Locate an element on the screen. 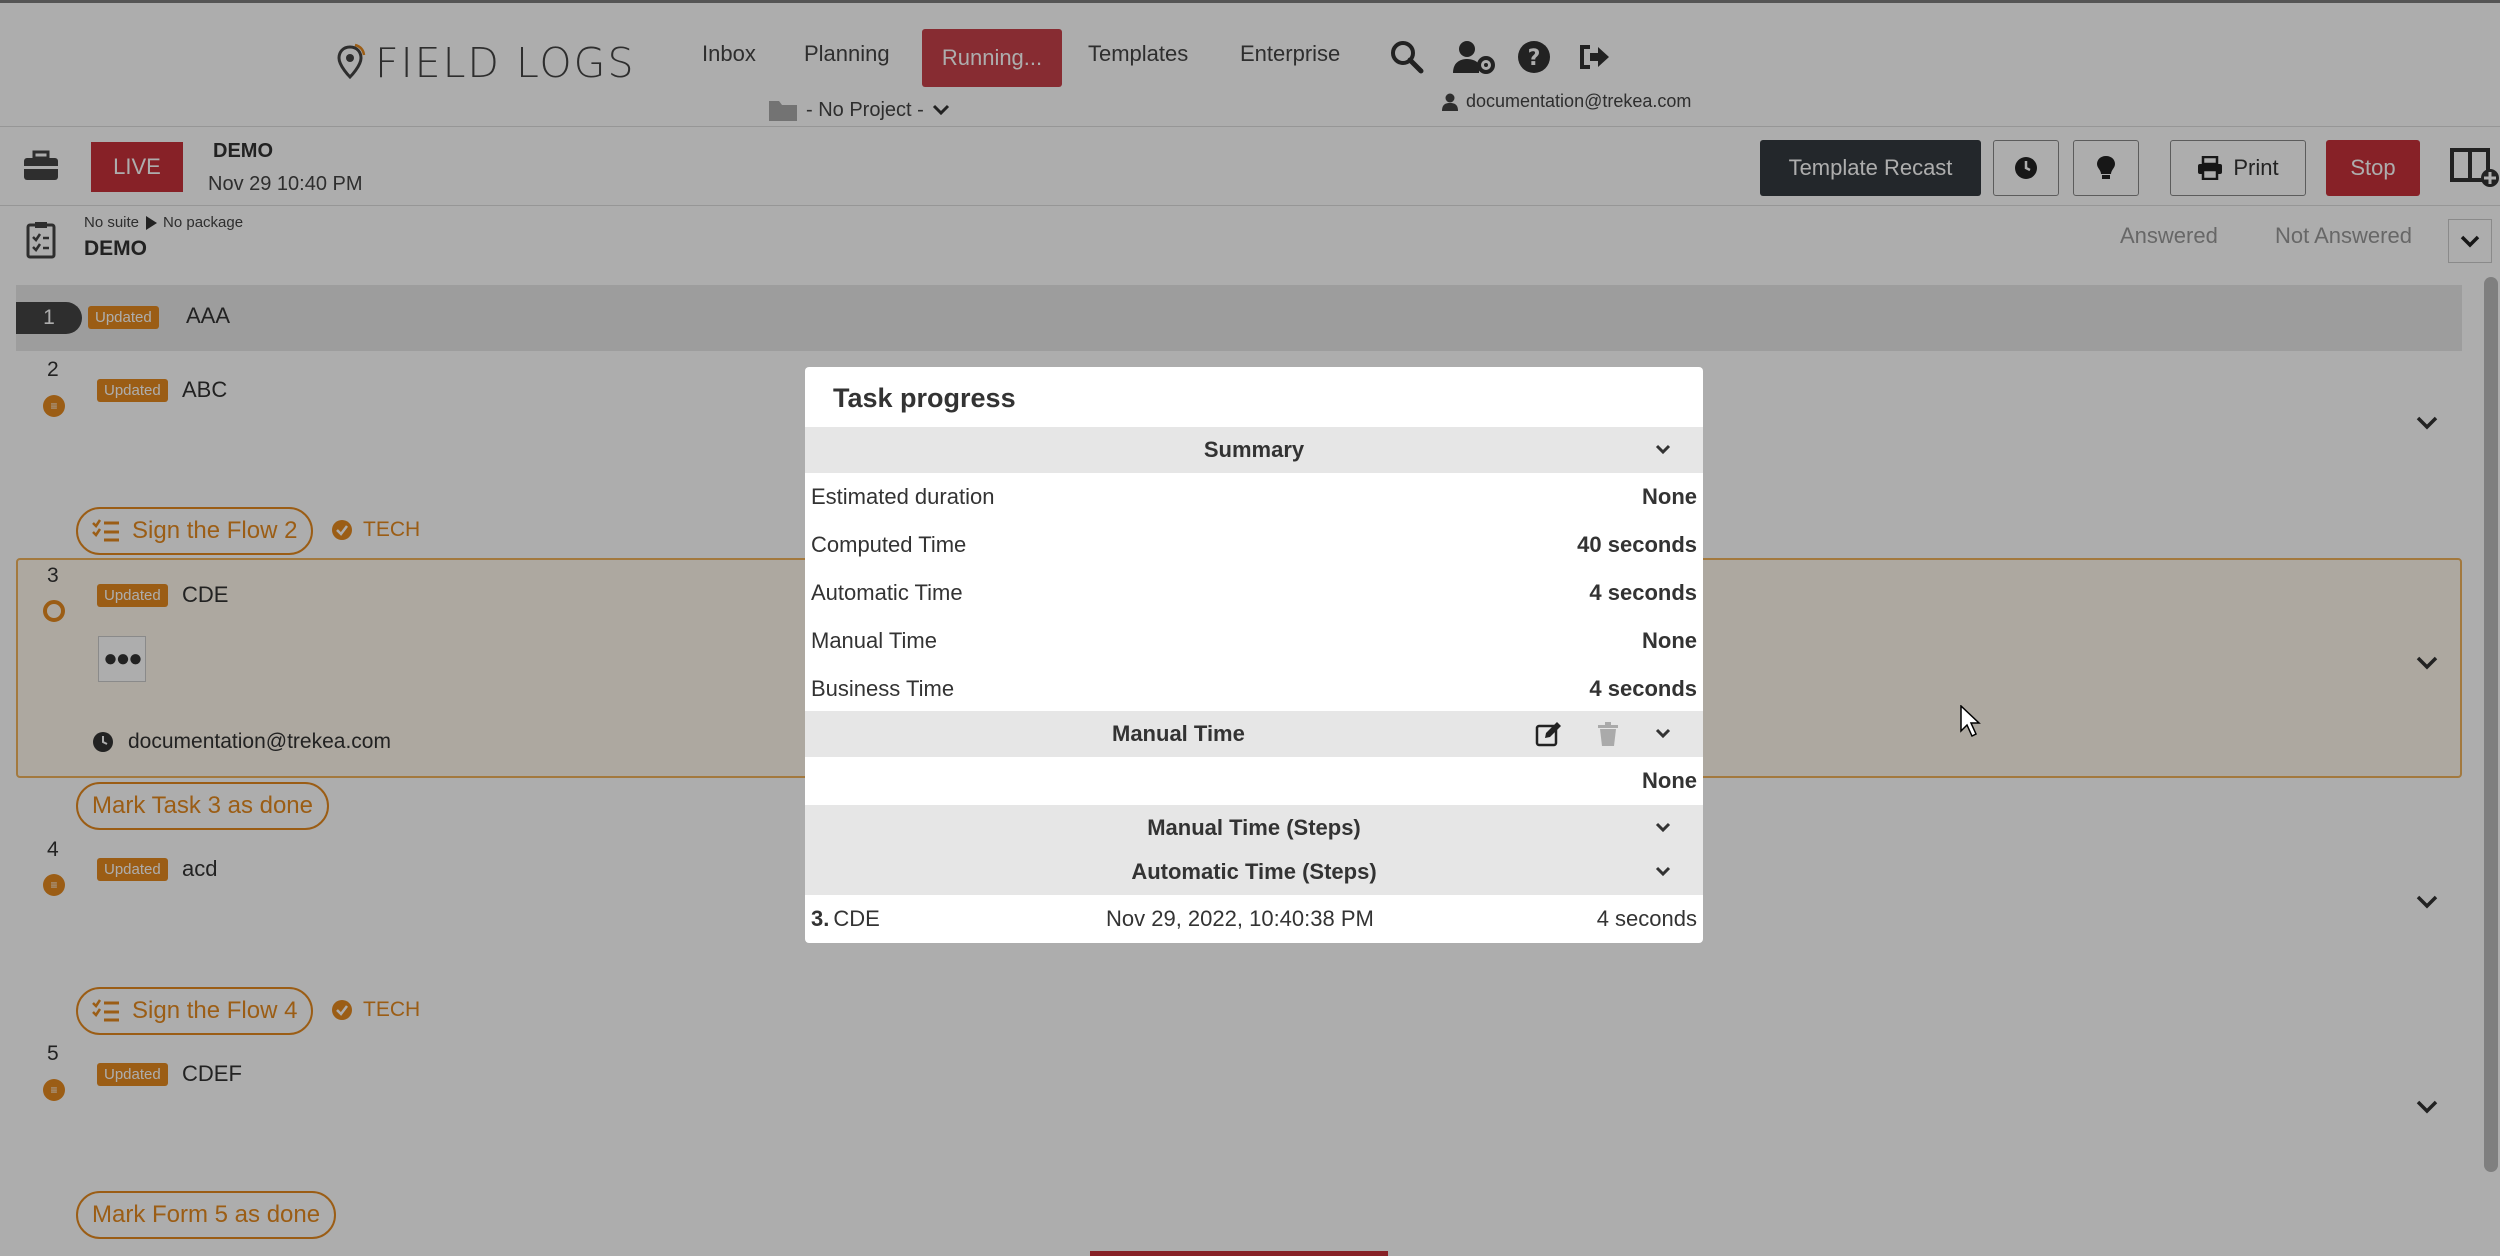 Image resolution: width=2500 pixels, height=1256 pixels. summary-label: Estimated duration is located at coordinates (903, 496).